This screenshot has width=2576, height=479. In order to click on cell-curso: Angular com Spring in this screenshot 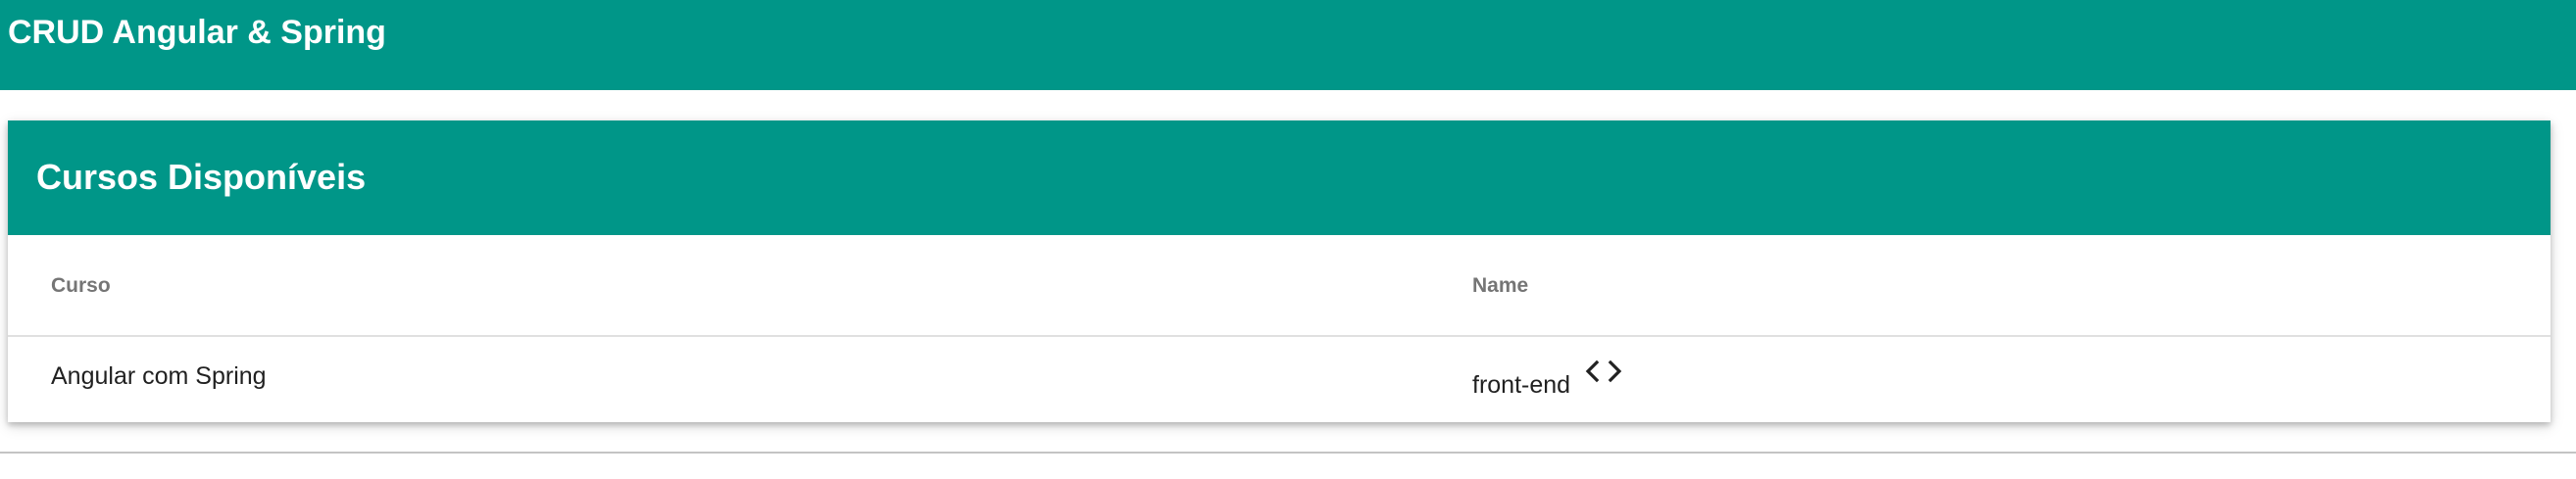, I will do `click(159, 376)`.